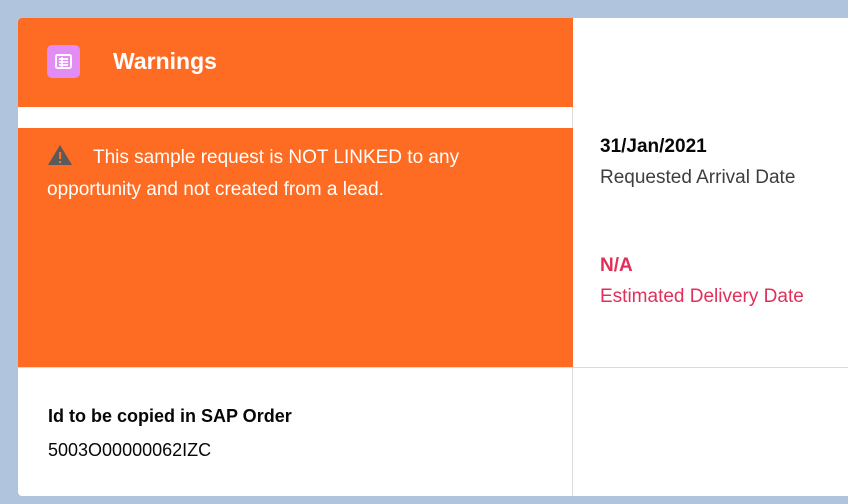 Image resolution: width=848 pixels, height=504 pixels. Describe the element at coordinates (60, 155) in the screenshot. I see `warning-icon` at that location.